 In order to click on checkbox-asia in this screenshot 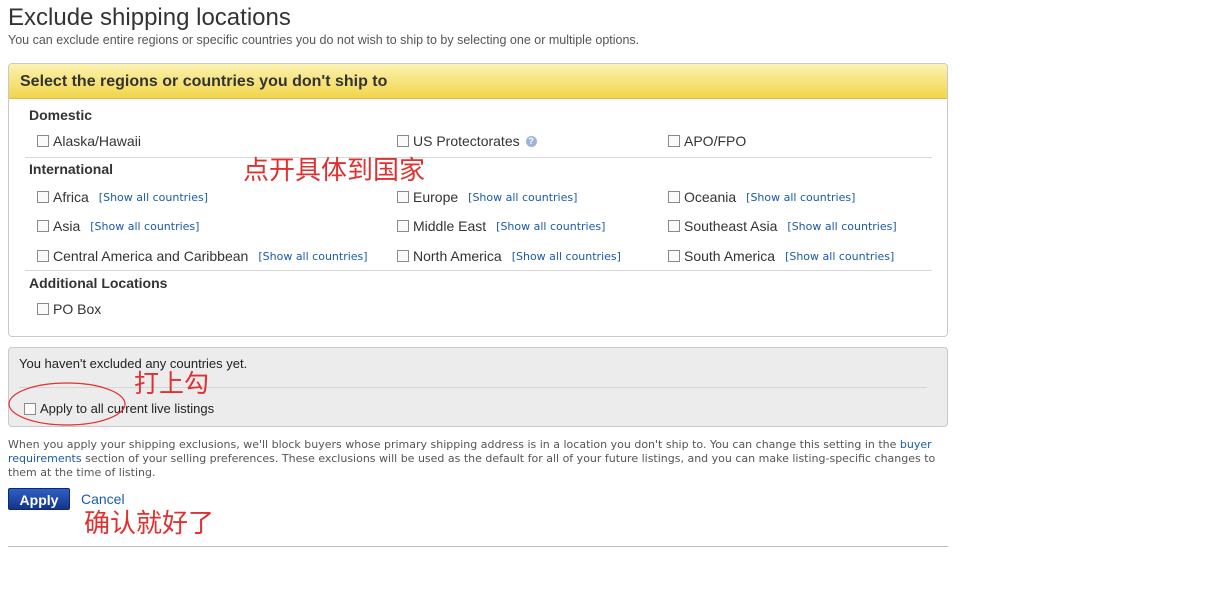, I will do `click(43, 226)`.